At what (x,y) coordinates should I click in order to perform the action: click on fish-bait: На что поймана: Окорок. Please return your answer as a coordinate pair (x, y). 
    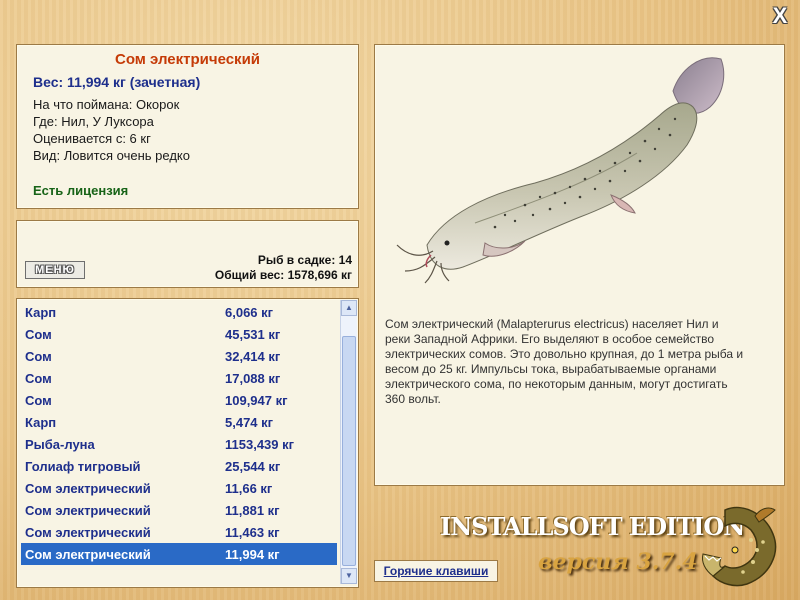
    Looking at the image, I should click on (106, 104).